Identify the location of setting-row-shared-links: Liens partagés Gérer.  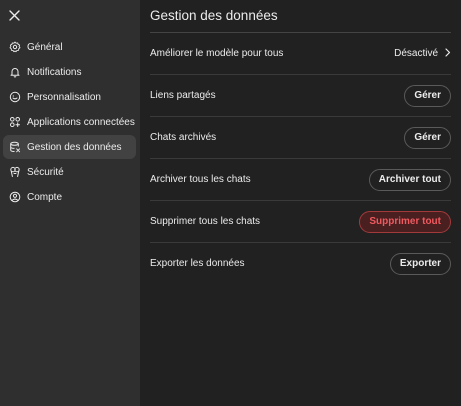
(300, 96).